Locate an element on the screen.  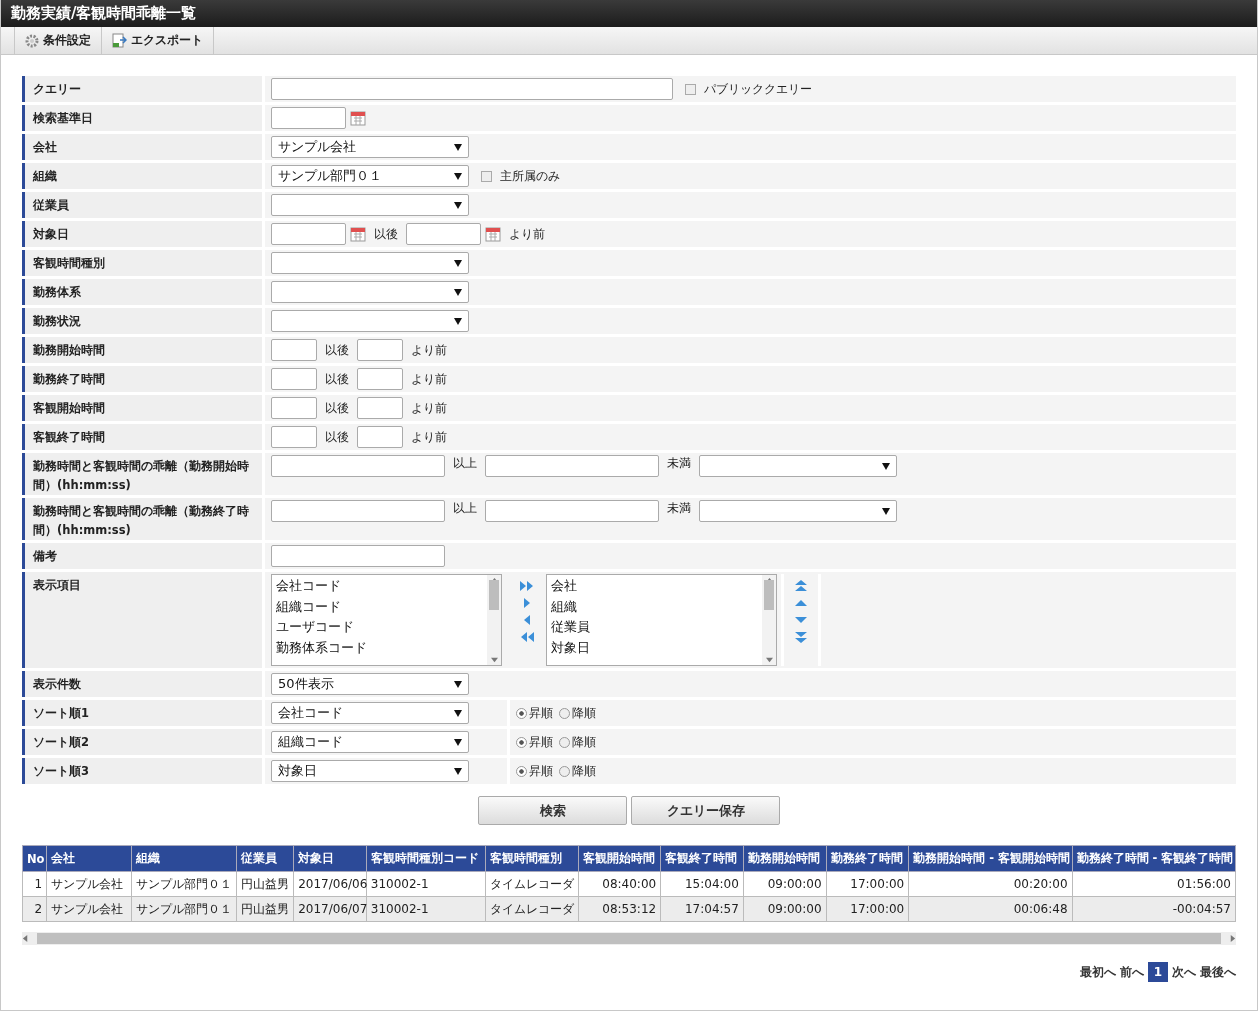
pager-link: 最初へ is located at coordinates (1097, 972).